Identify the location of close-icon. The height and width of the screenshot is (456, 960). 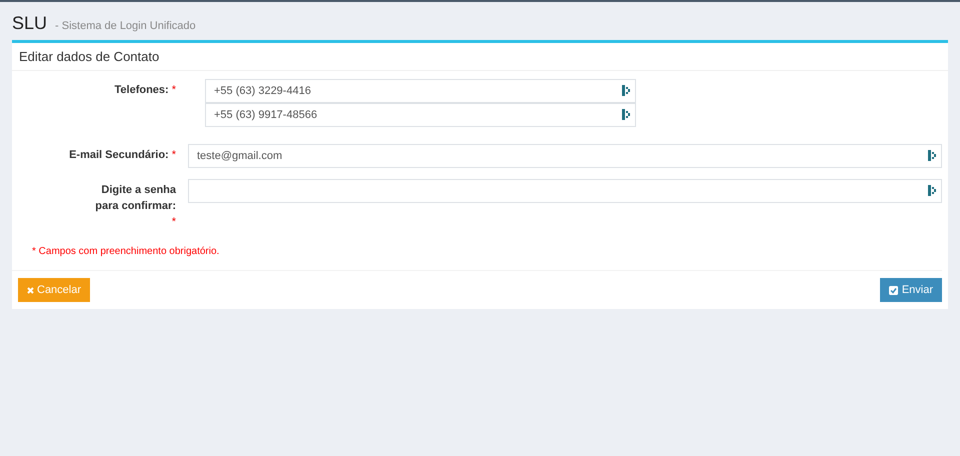
(30, 290).